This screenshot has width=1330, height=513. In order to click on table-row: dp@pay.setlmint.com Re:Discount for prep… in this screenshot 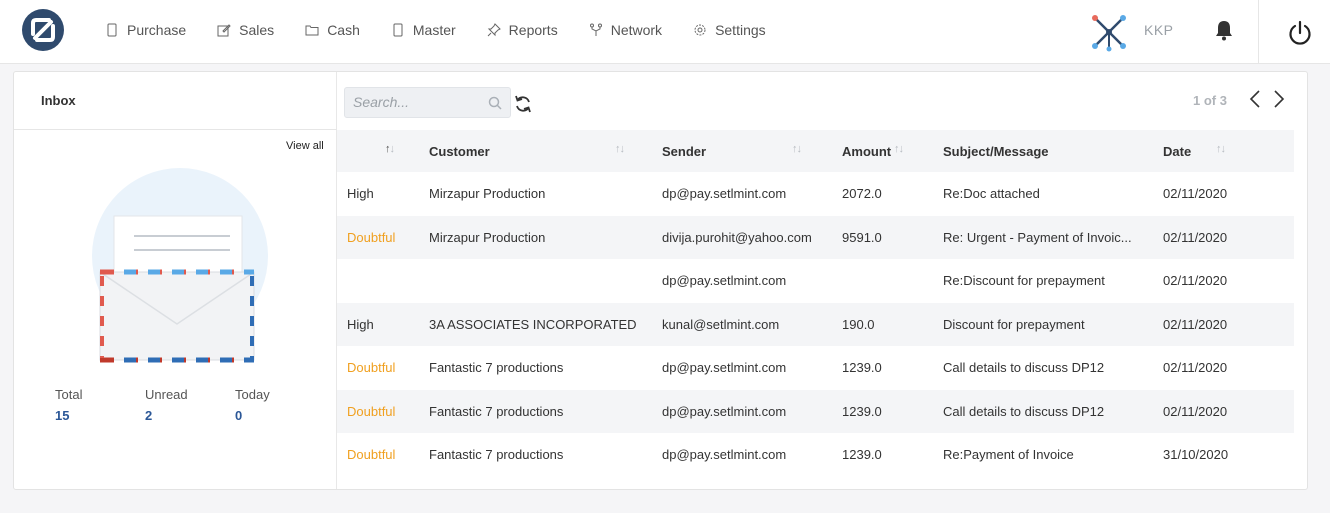, I will do `click(815, 281)`.